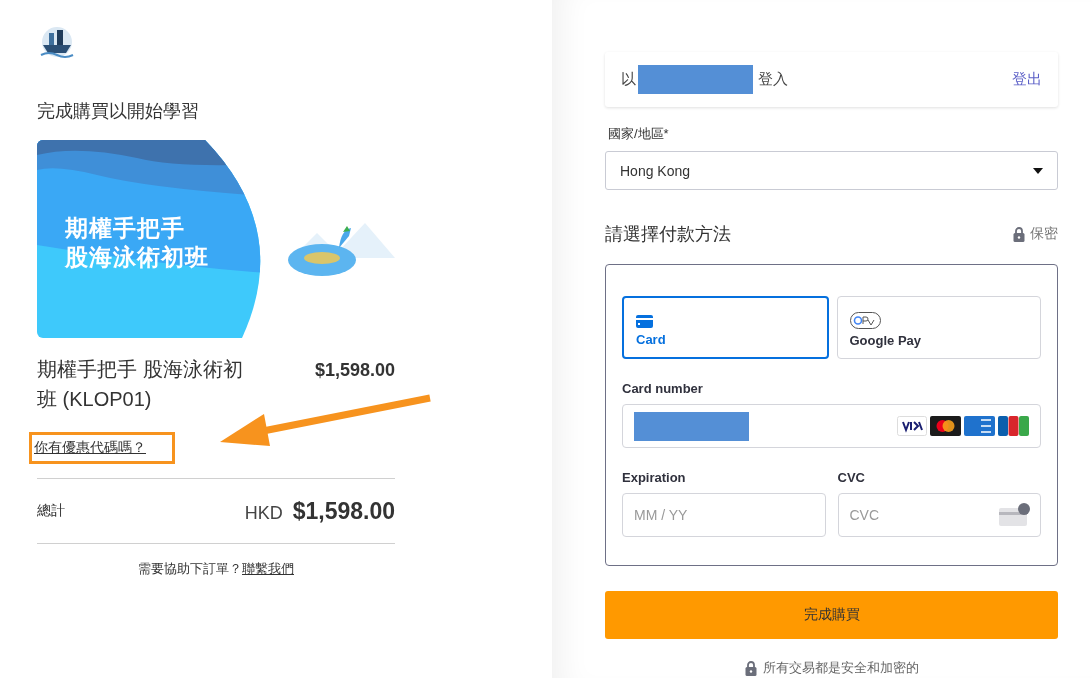  I want to click on total-label: 總計, so click(51, 511).